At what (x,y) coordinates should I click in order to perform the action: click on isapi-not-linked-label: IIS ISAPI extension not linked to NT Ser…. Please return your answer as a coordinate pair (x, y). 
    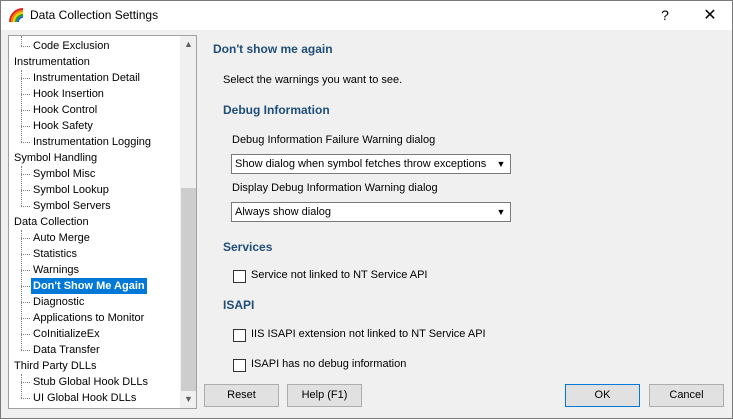
    Looking at the image, I should click on (368, 334).